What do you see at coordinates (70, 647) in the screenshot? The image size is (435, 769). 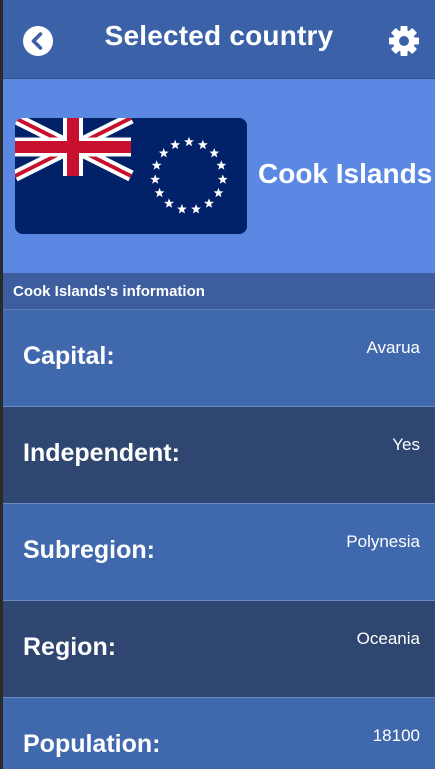 I see `info-label: Region:` at bounding box center [70, 647].